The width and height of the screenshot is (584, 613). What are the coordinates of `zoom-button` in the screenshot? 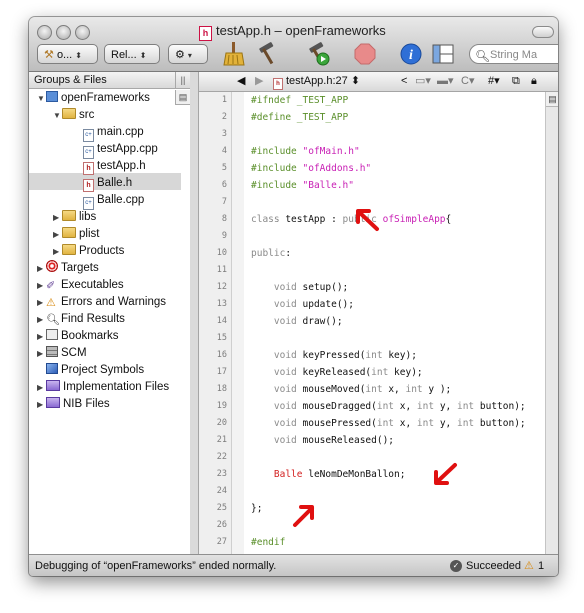 It's located at (82, 32).